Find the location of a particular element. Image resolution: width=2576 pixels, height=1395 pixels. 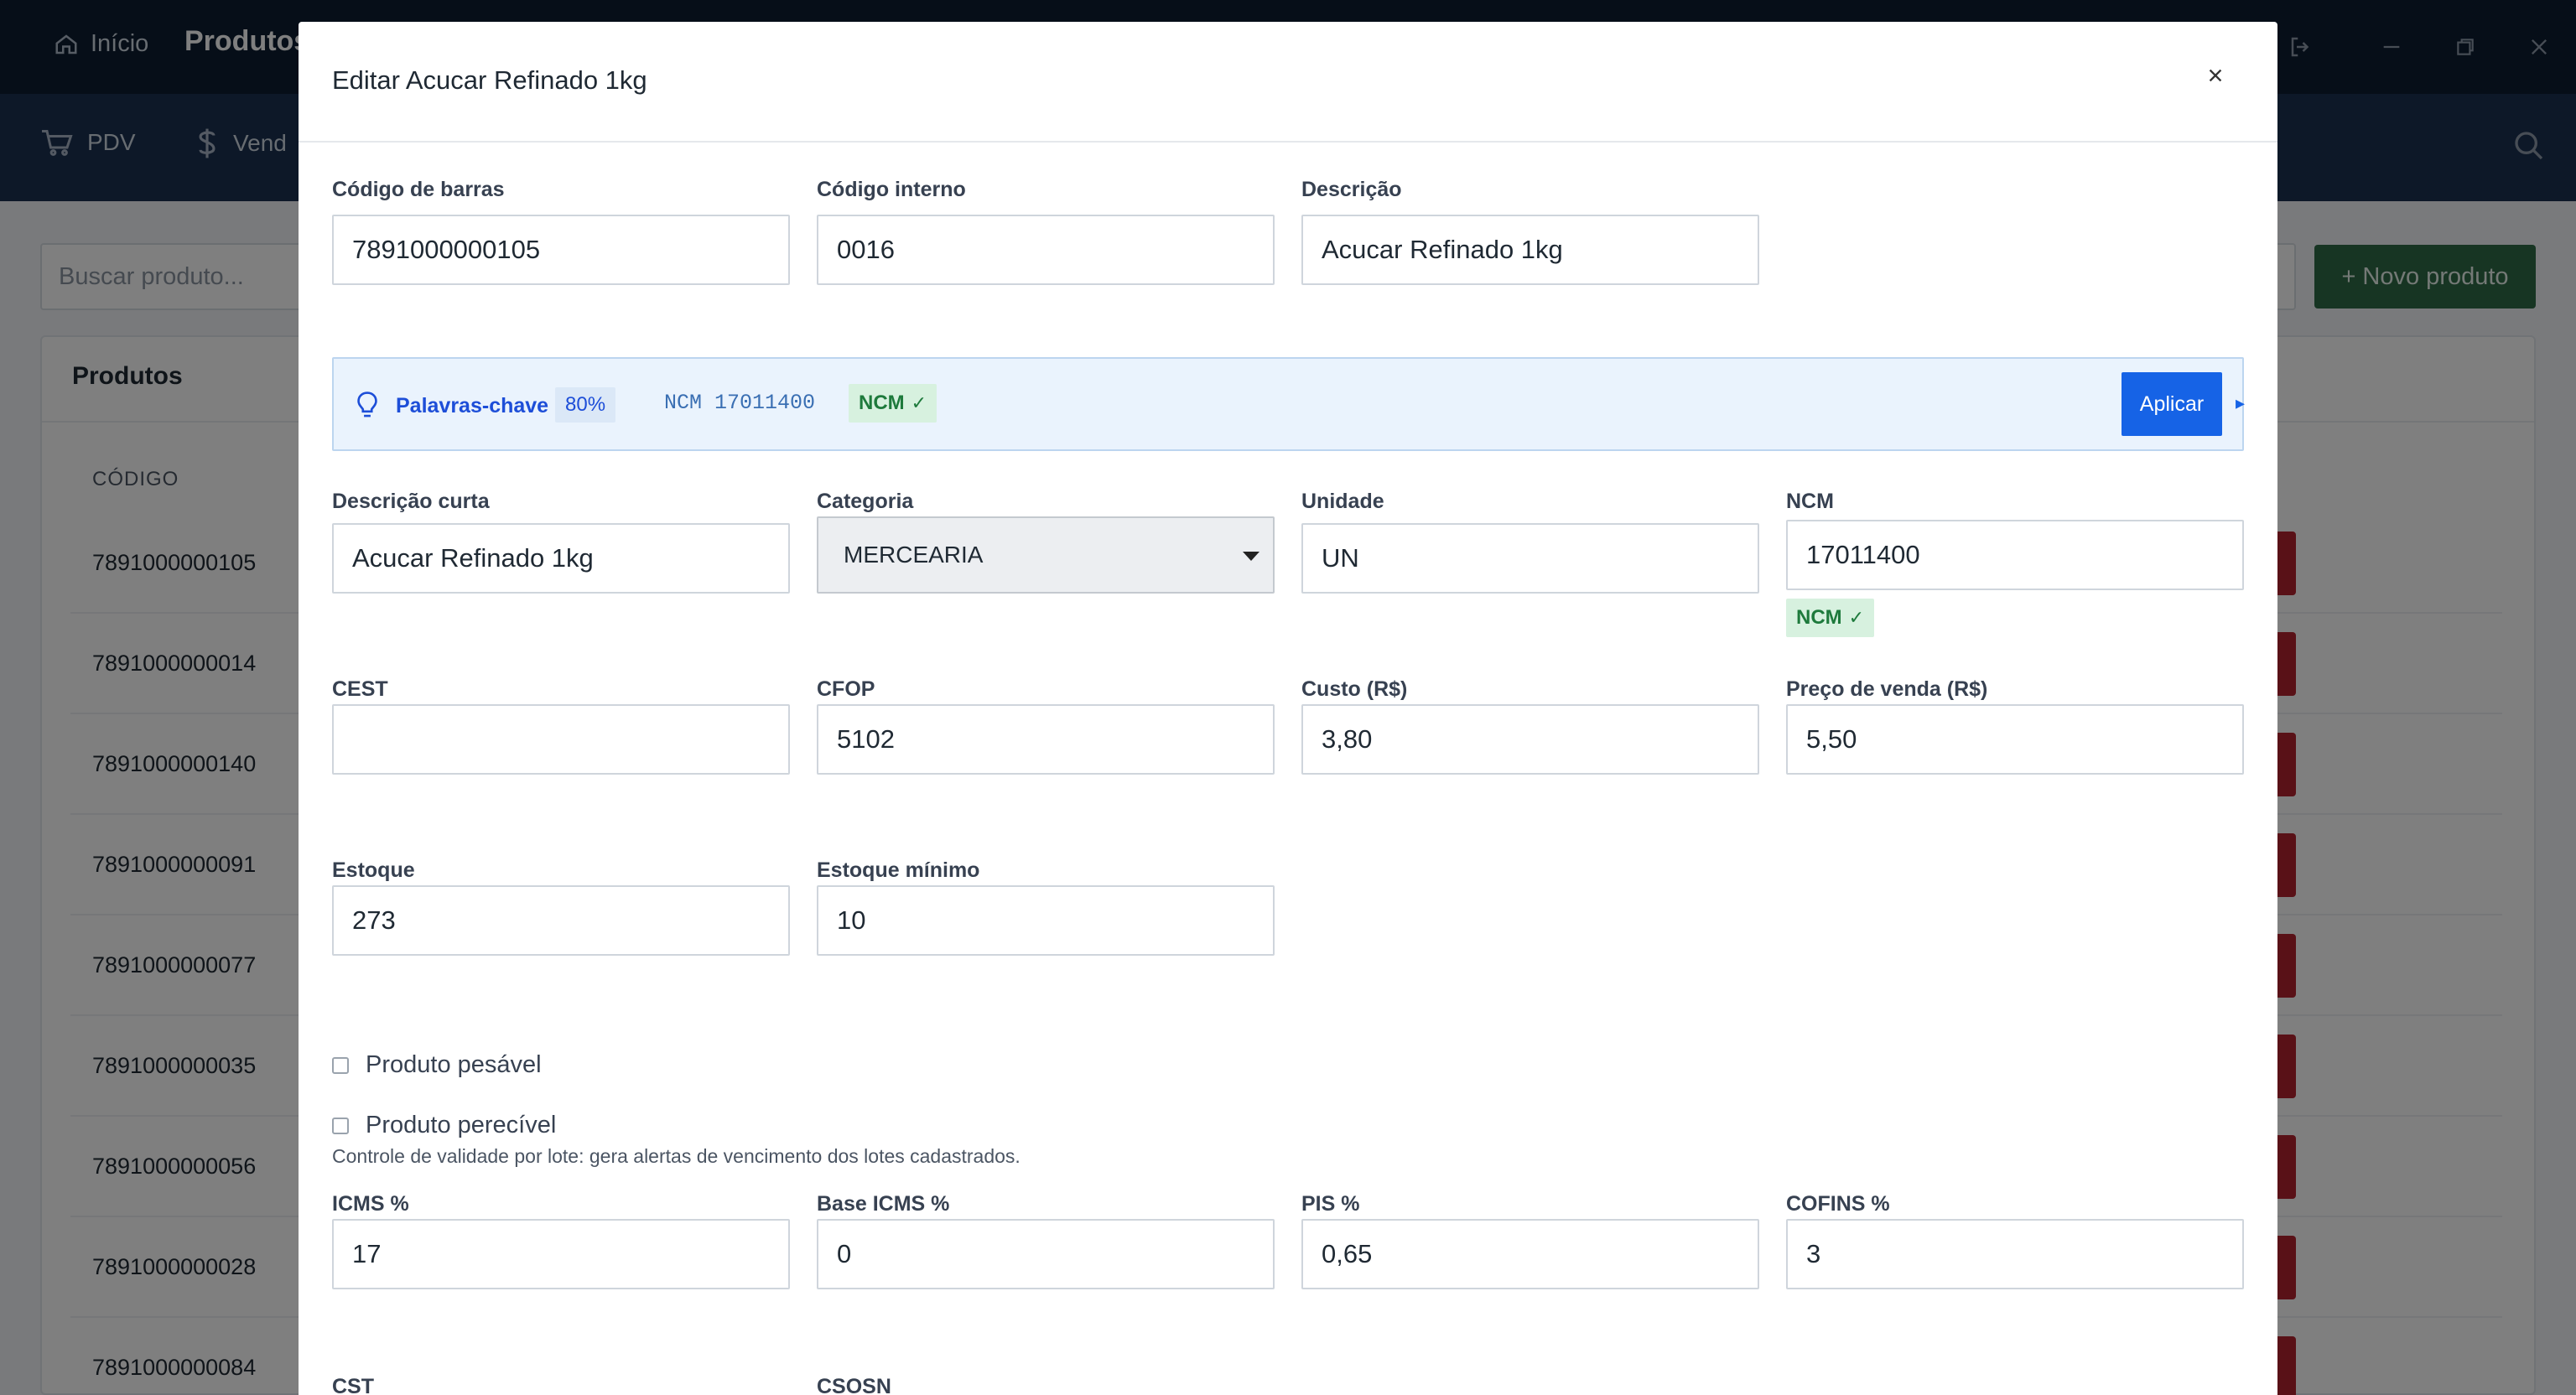

perishable-checkbox: Produto perecível is located at coordinates (444, 1125).